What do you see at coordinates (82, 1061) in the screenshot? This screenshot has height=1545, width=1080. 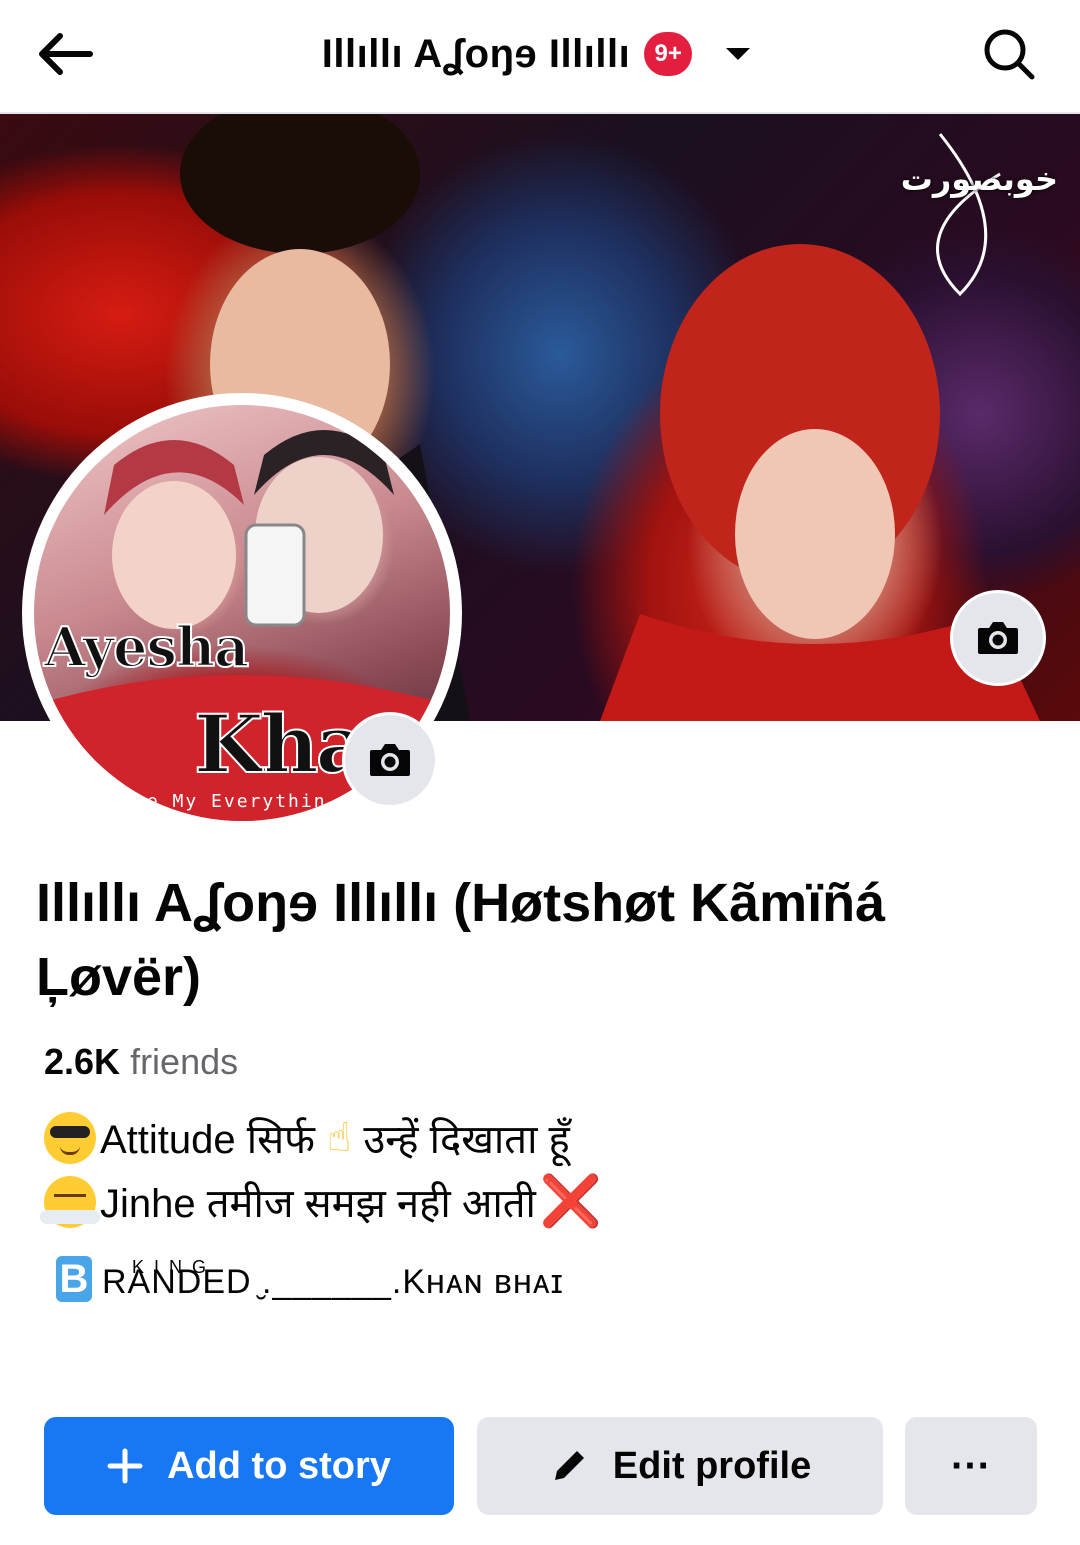 I see `friends-count: 2.6K` at bounding box center [82, 1061].